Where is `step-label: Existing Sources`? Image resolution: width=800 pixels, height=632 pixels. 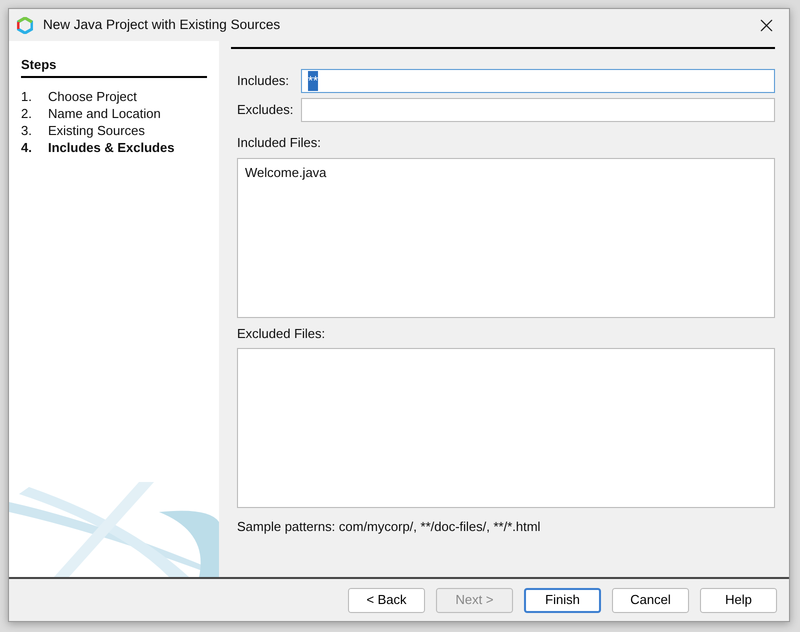
step-label: Existing Sources is located at coordinates (96, 130).